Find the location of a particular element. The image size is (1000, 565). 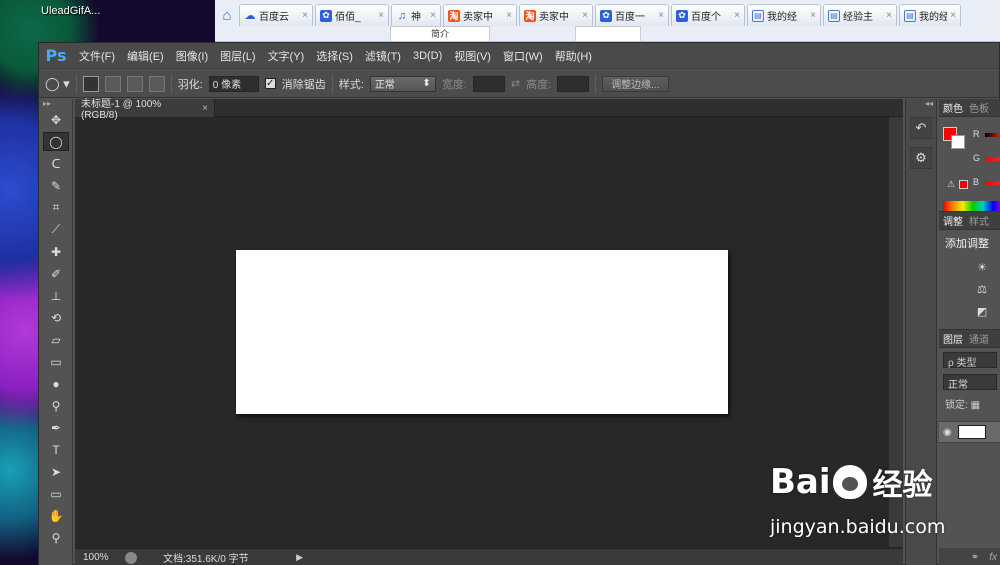

menu-view: 视图(V) is located at coordinates (472, 56).